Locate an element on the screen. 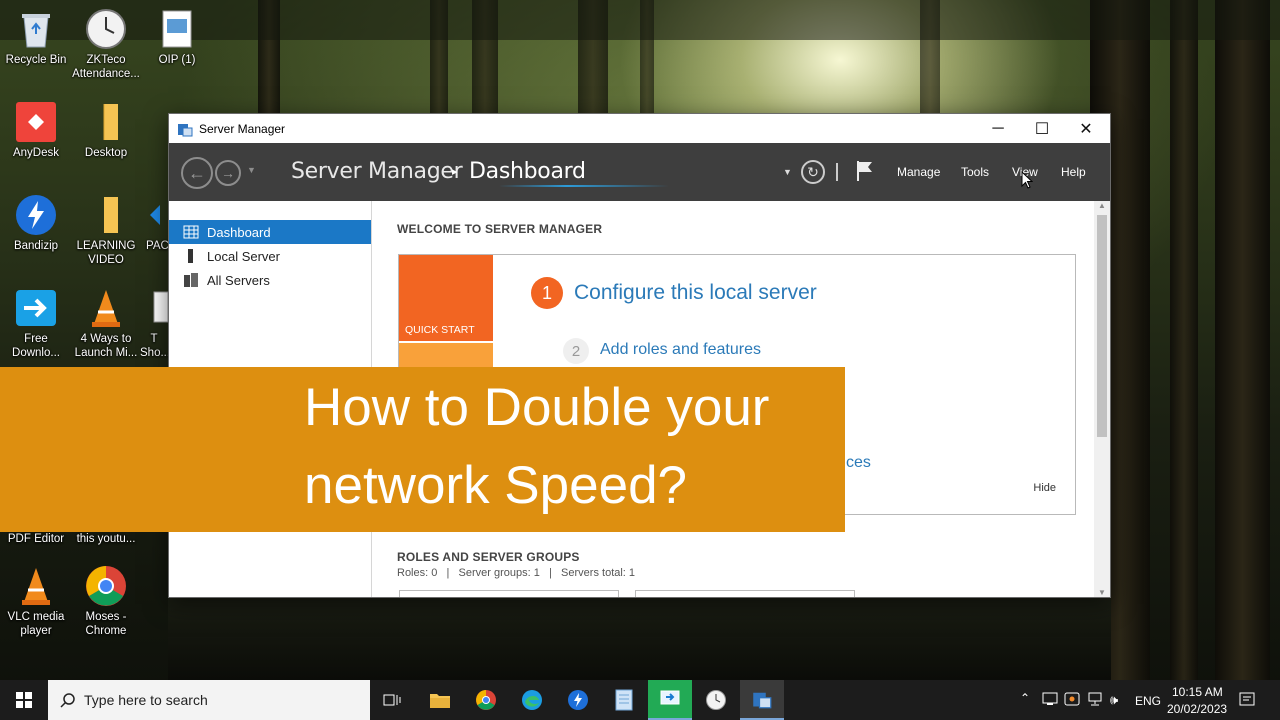  desktop-icon-vlc: VLC media player is located at coordinates (36, 601).